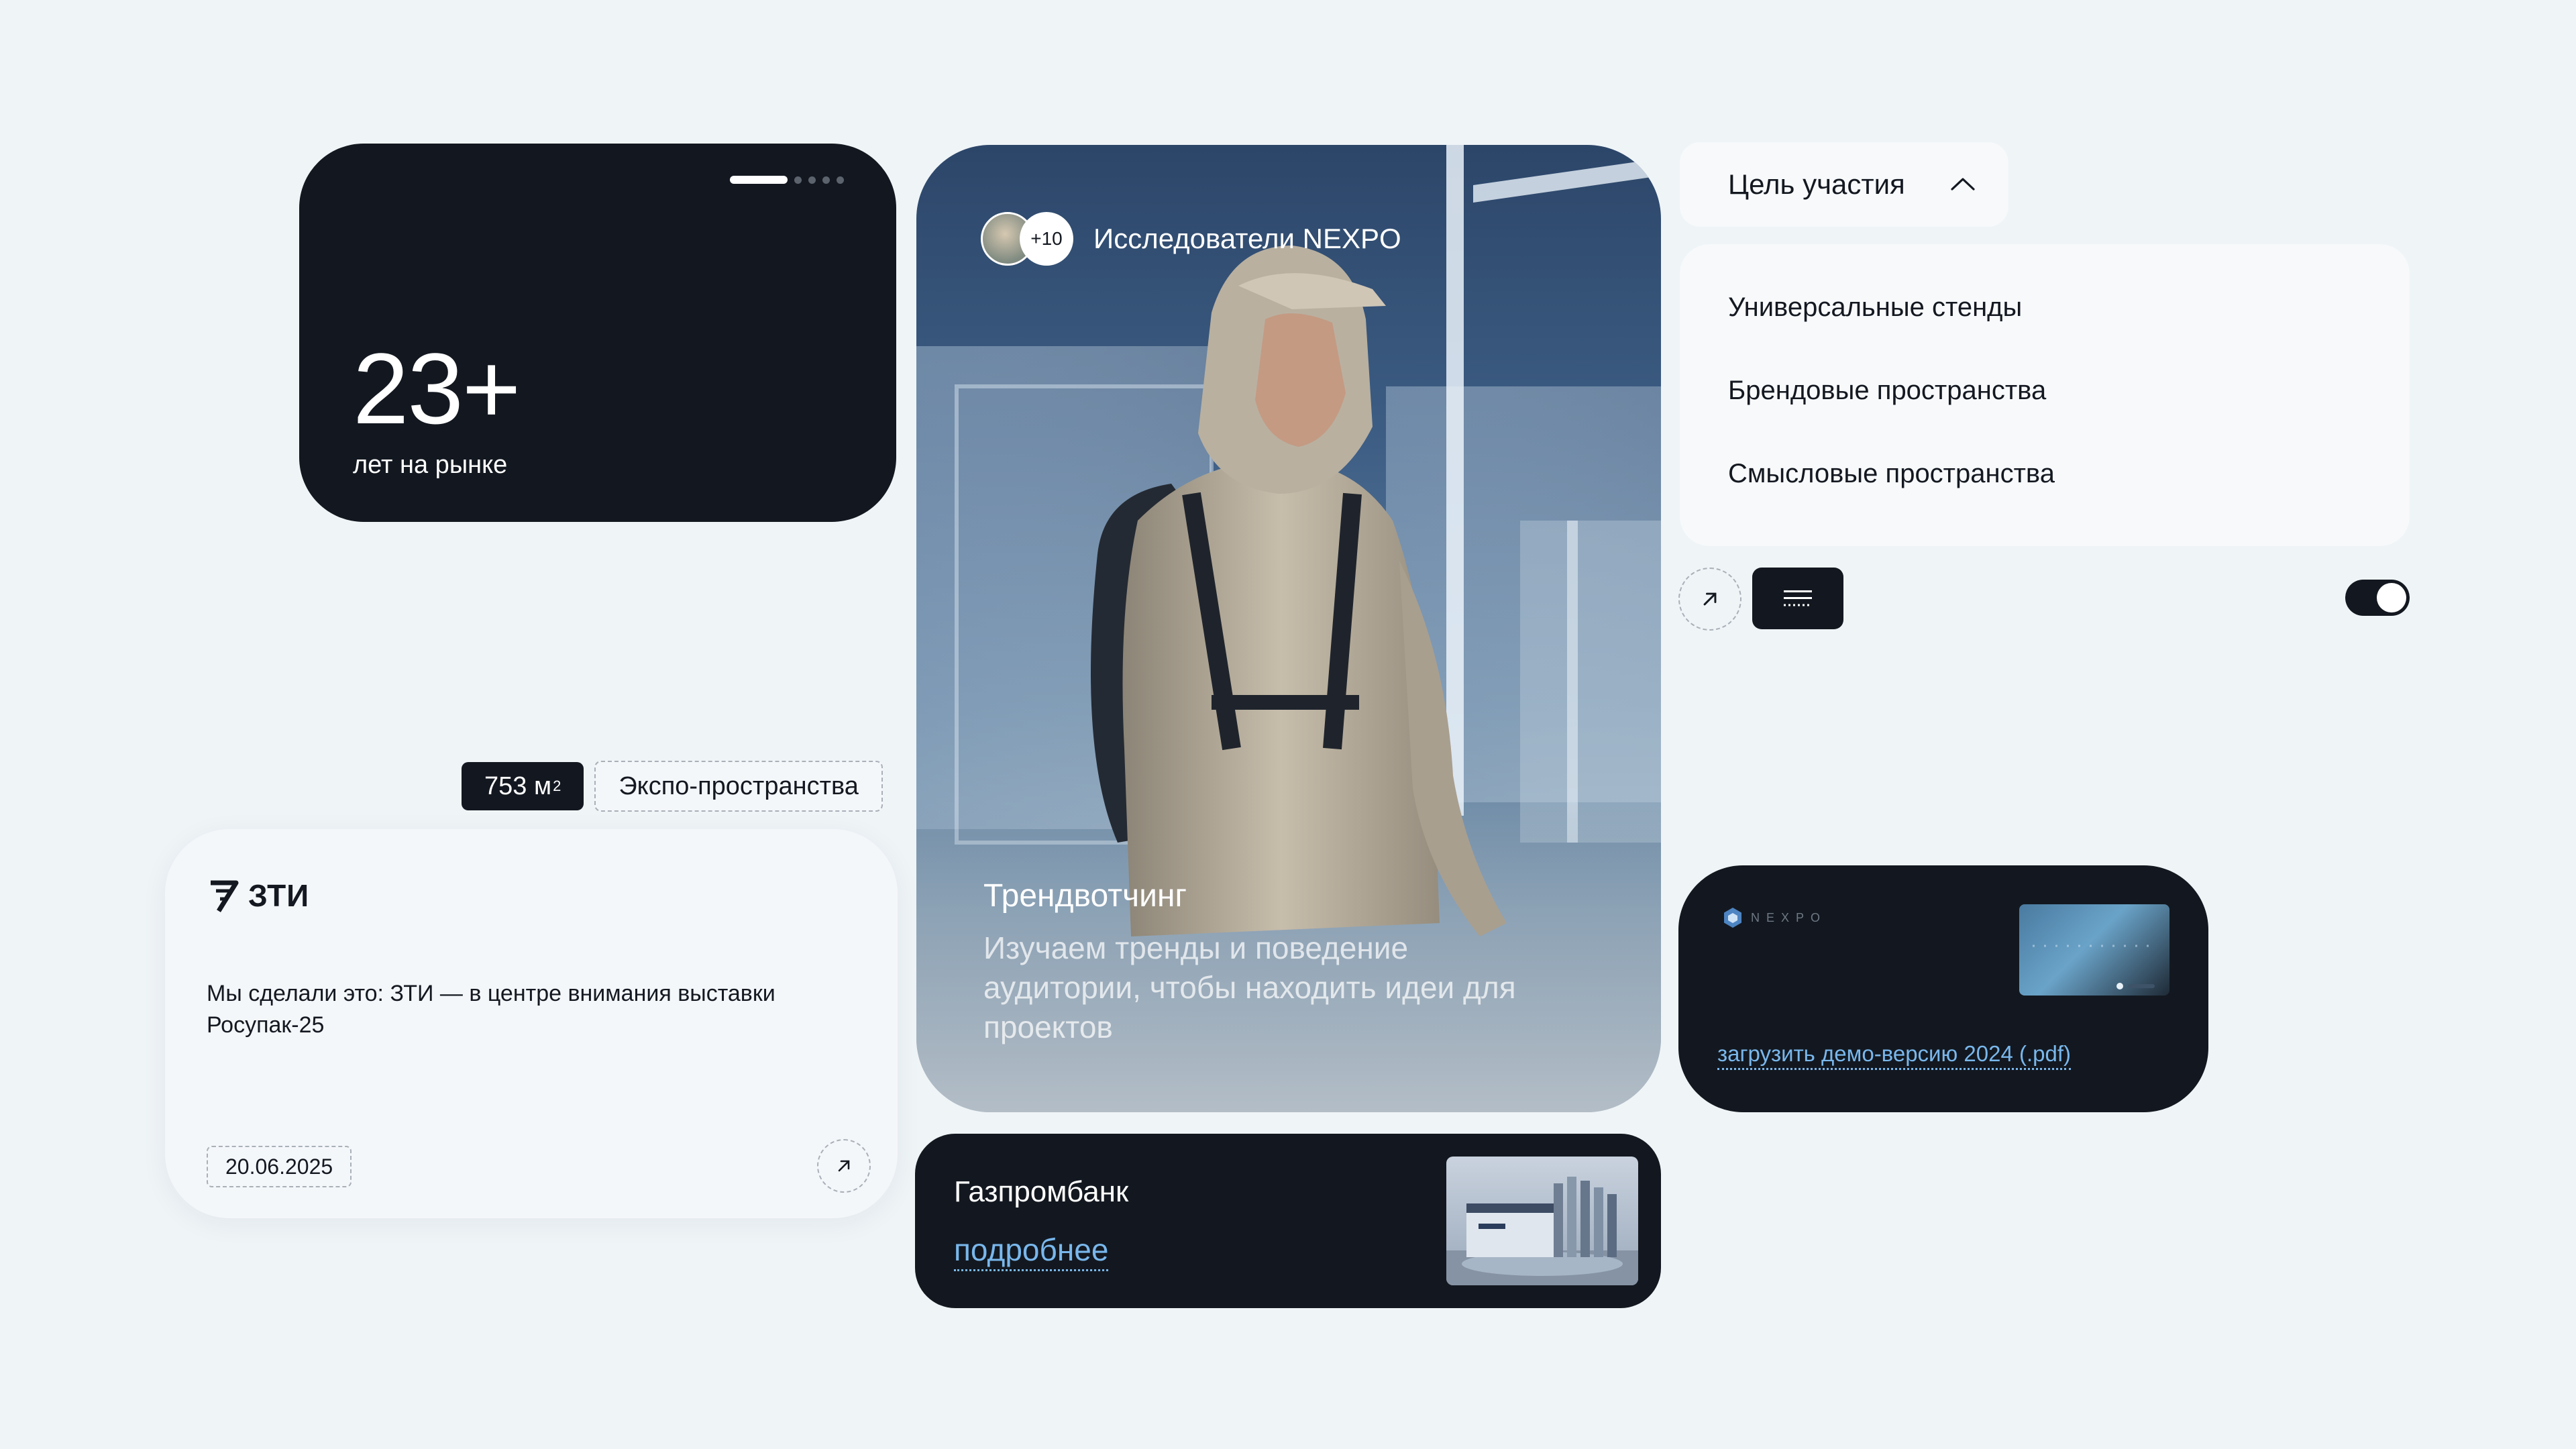 This screenshot has height=1449, width=2576. I want to click on arrow-button, so click(1709, 599).